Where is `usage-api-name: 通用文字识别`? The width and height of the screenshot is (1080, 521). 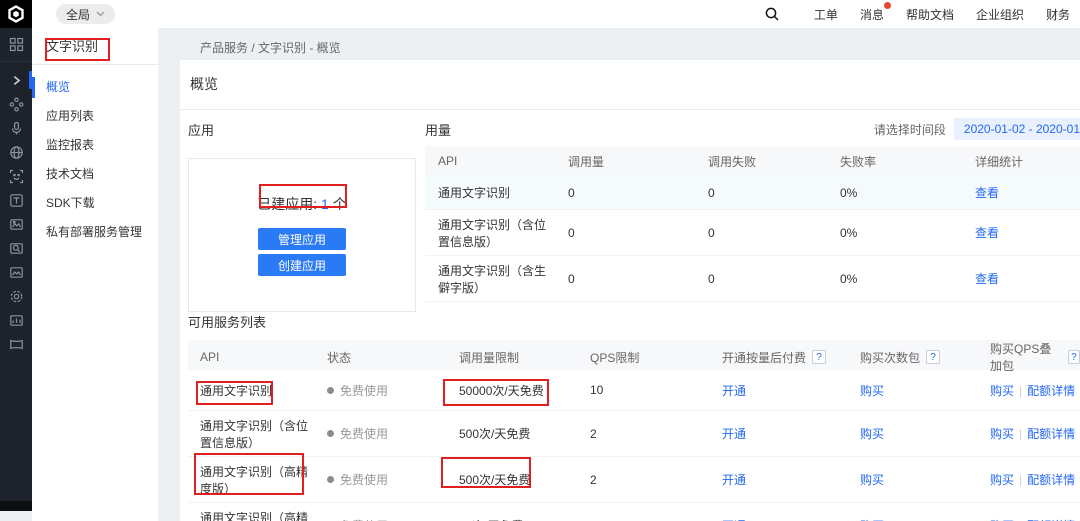
usage-api-name: 通用文字识别 is located at coordinates (474, 193).